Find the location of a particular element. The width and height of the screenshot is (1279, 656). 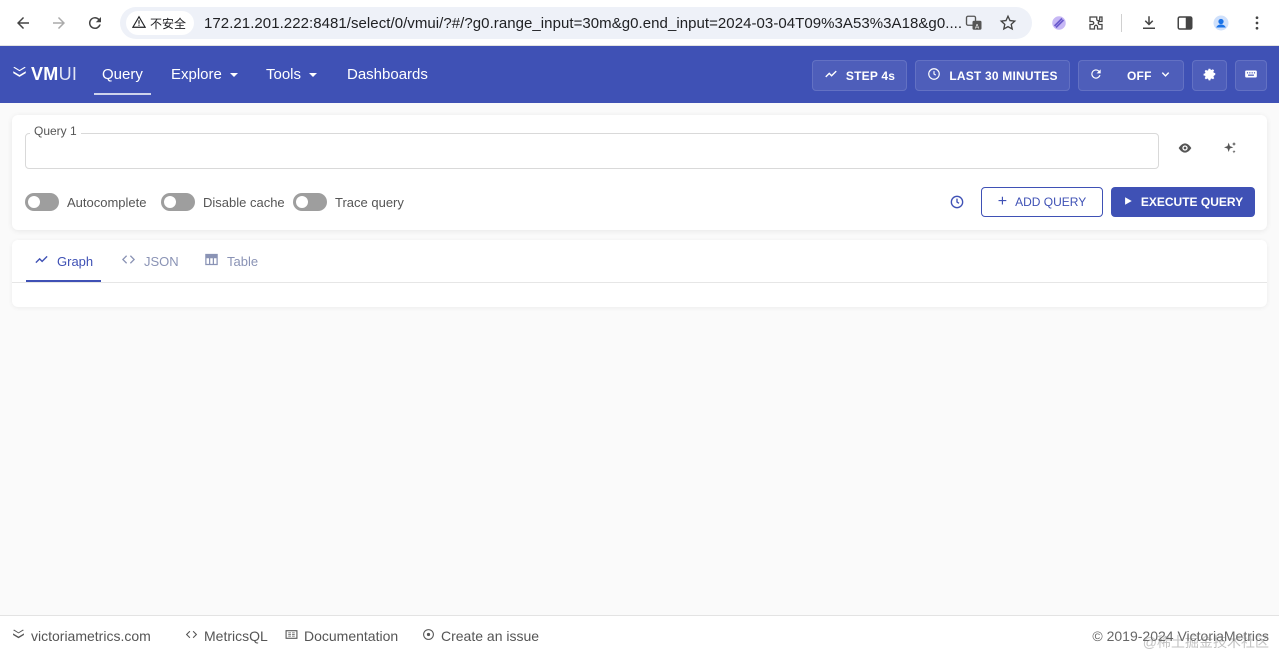

autocomplete-label: Autocomplete is located at coordinates (107, 202).